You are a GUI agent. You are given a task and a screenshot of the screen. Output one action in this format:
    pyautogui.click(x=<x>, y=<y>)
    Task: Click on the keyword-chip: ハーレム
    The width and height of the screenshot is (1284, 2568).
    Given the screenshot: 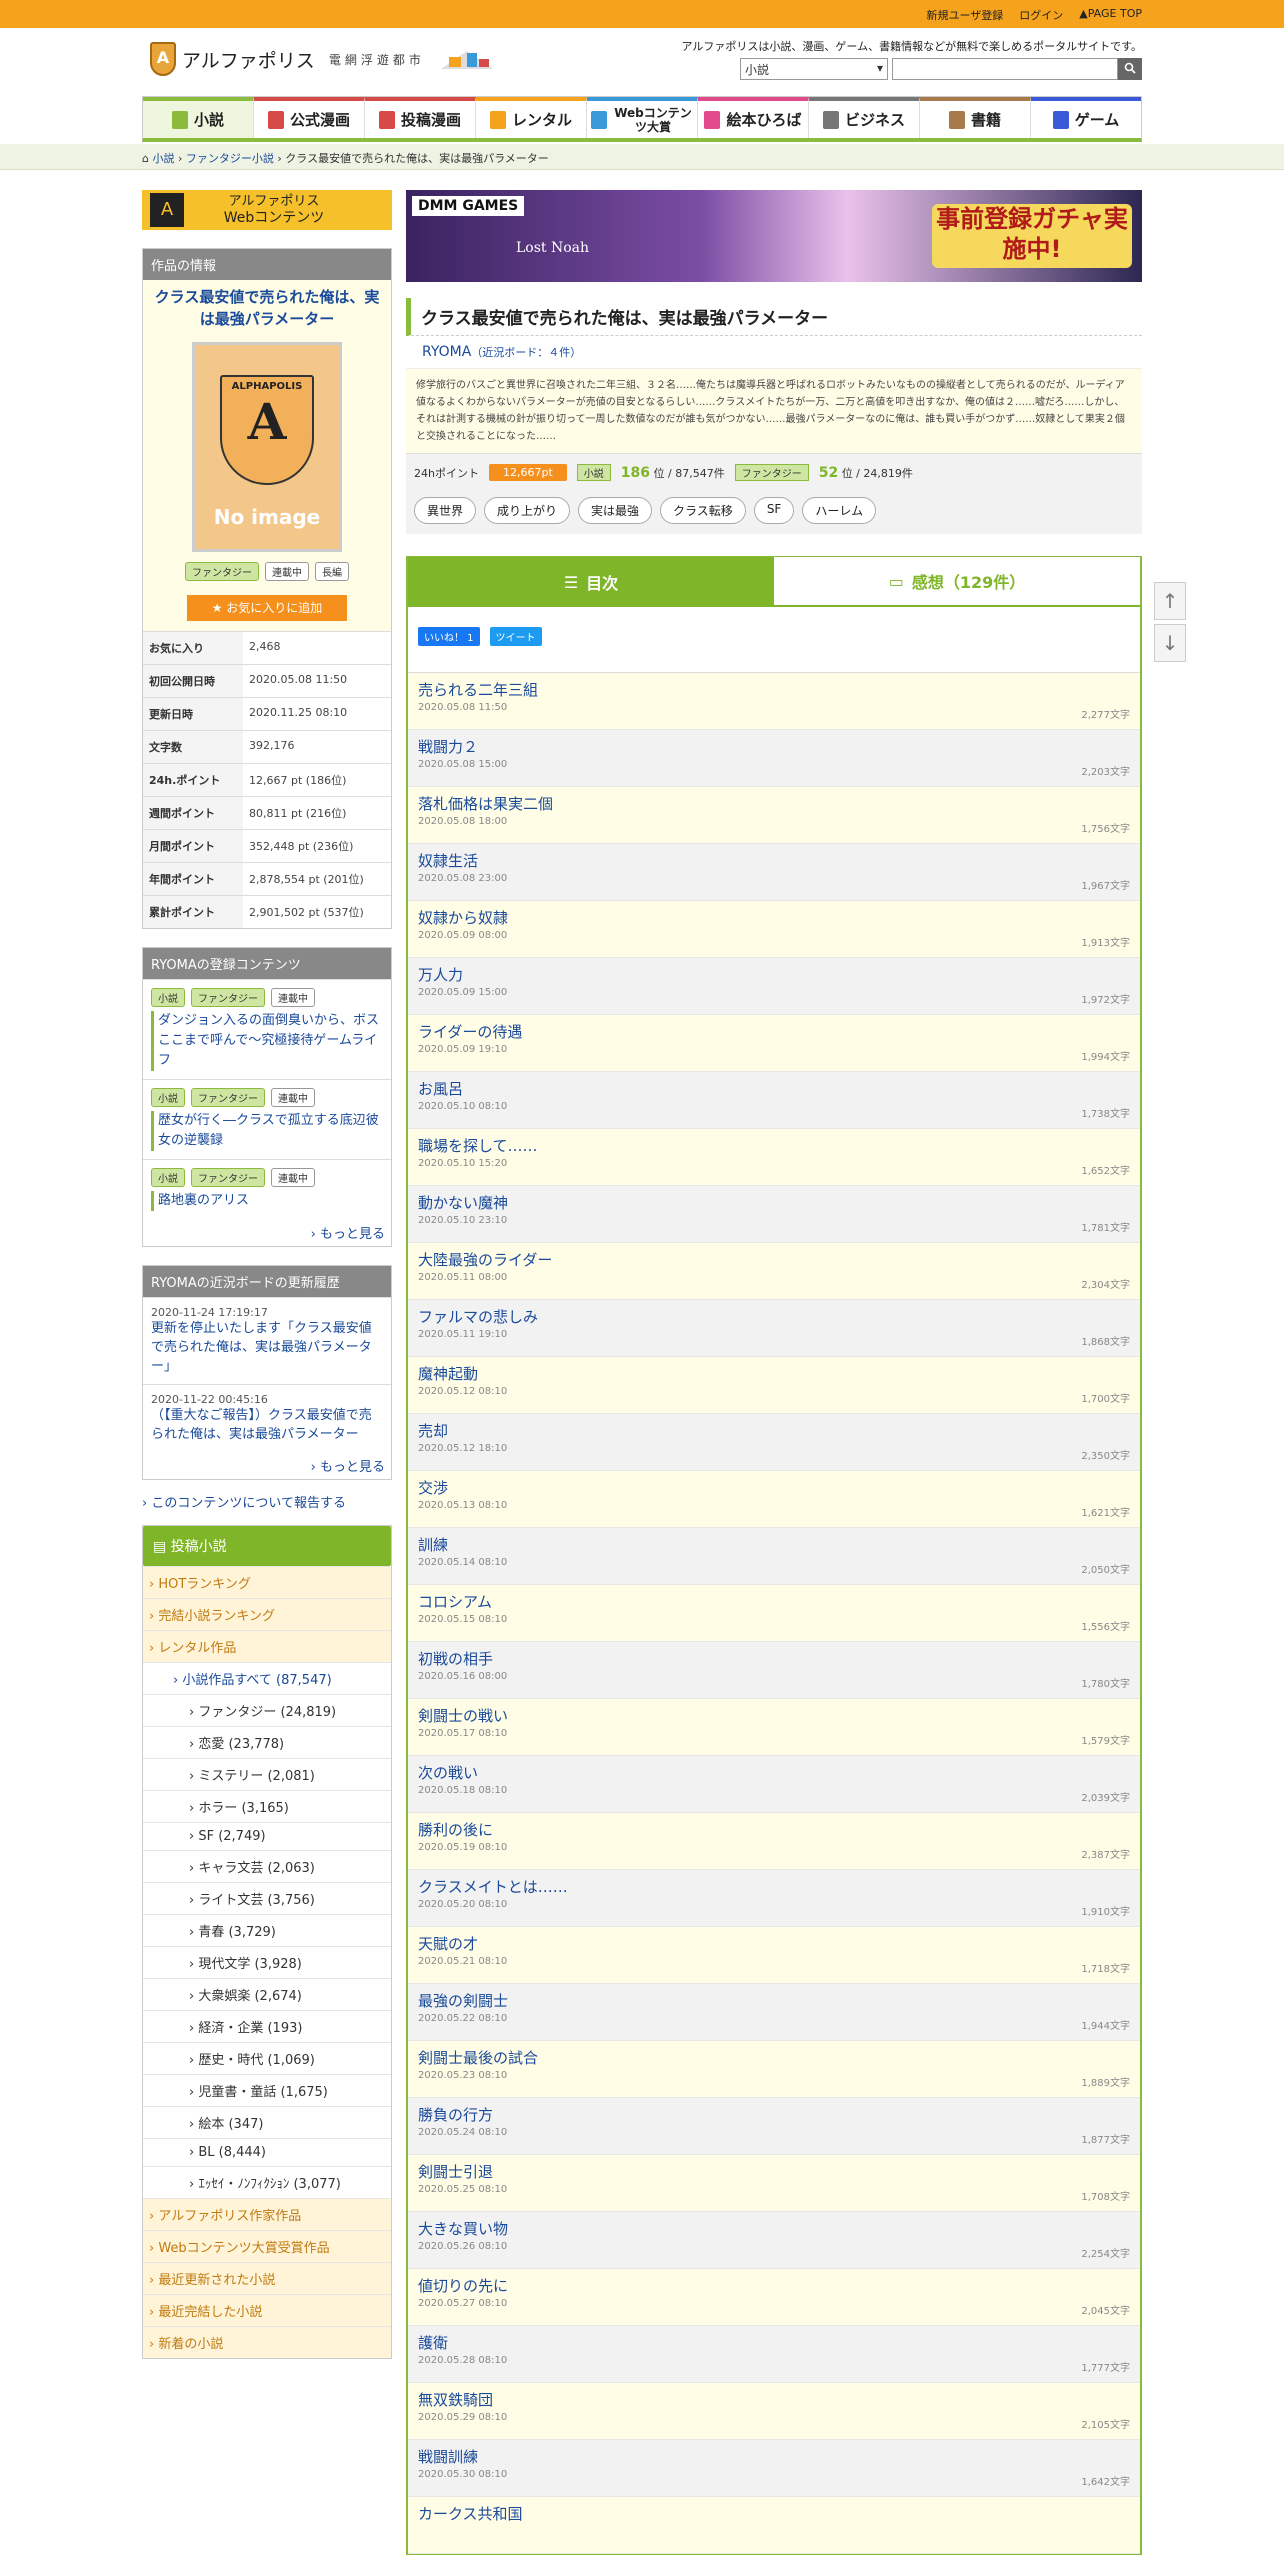 What is the action you would take?
    pyautogui.click(x=839, y=510)
    